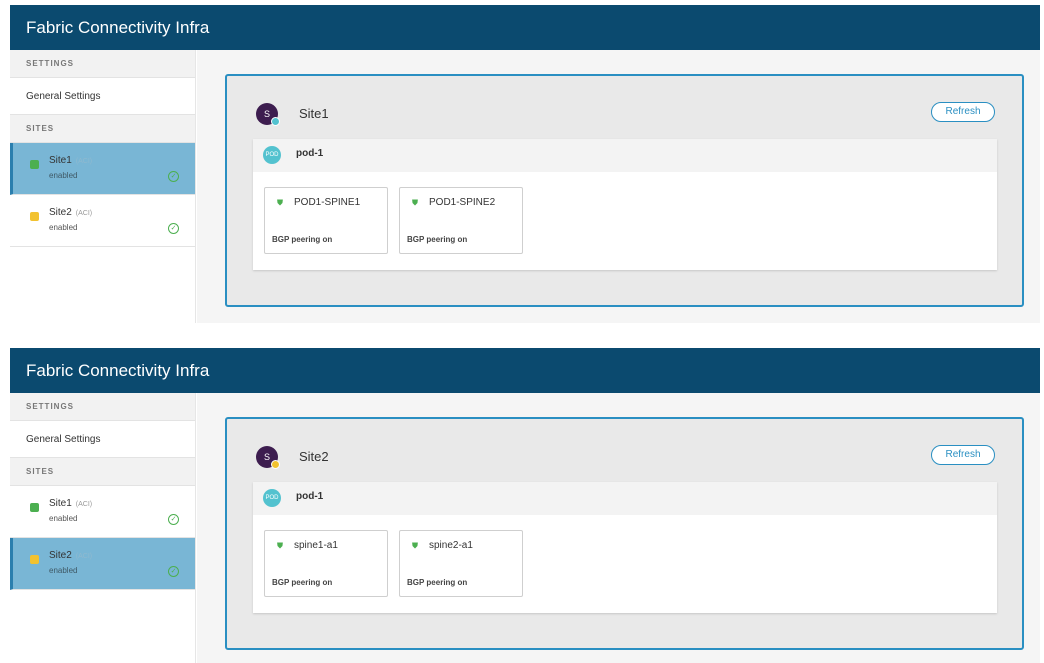 The image size is (1044, 663). Describe the element at coordinates (451, 545) in the screenshot. I see `spine-name: spine2-a1` at that location.